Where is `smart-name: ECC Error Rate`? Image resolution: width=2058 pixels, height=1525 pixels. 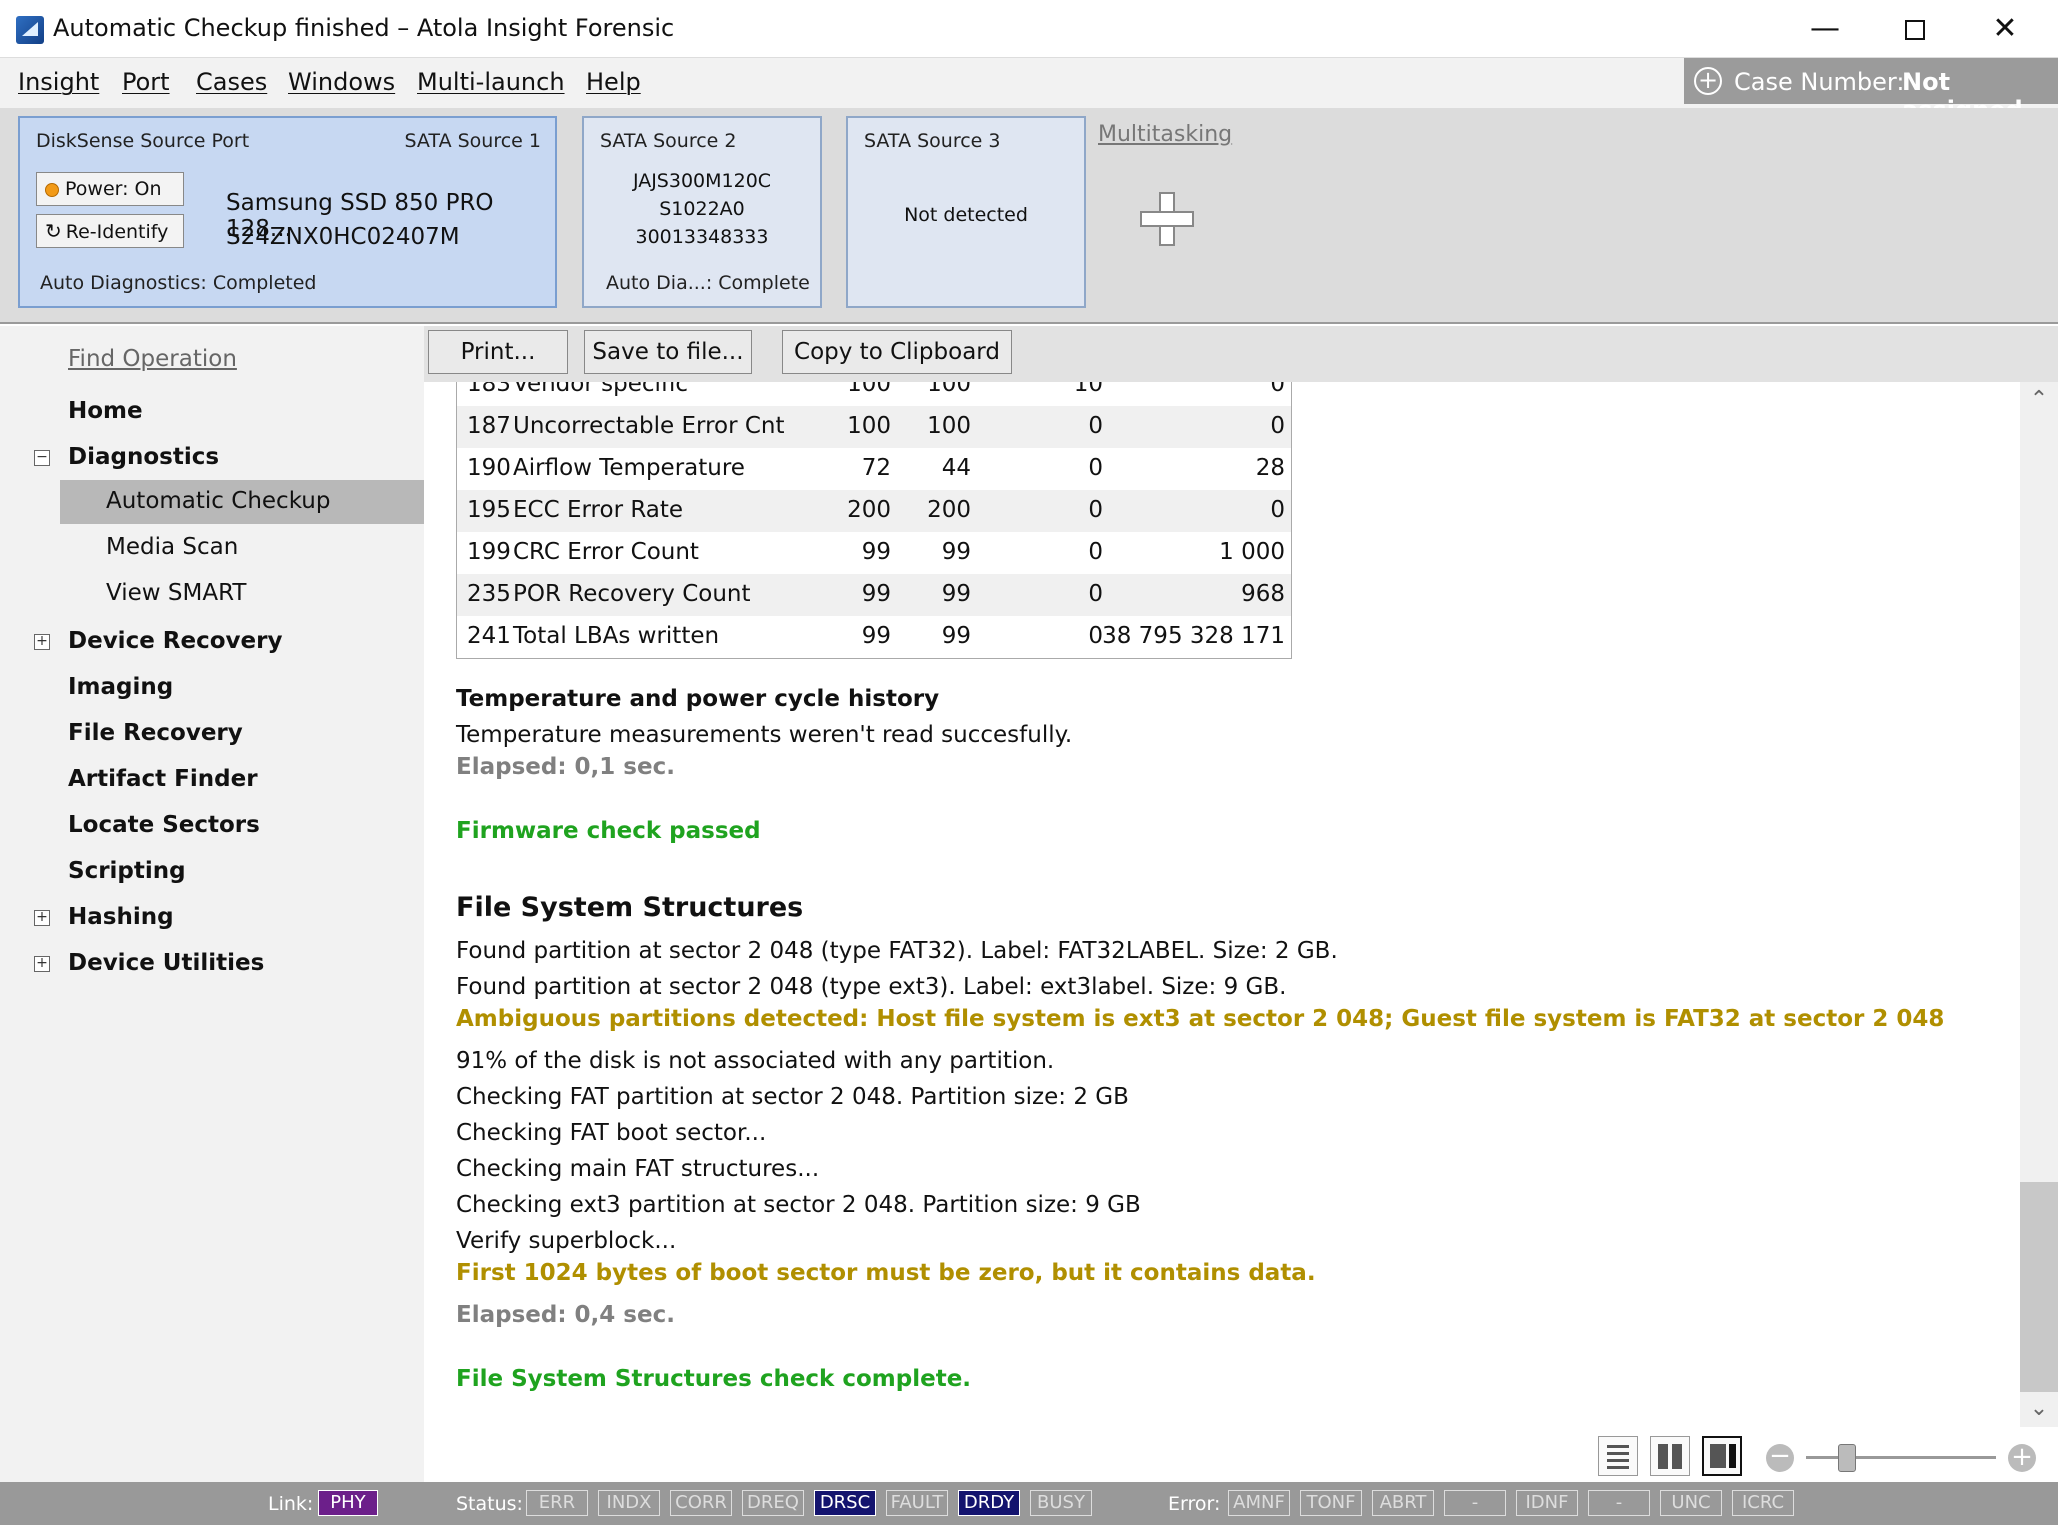
smart-name: ECC Error Rate is located at coordinates (598, 510).